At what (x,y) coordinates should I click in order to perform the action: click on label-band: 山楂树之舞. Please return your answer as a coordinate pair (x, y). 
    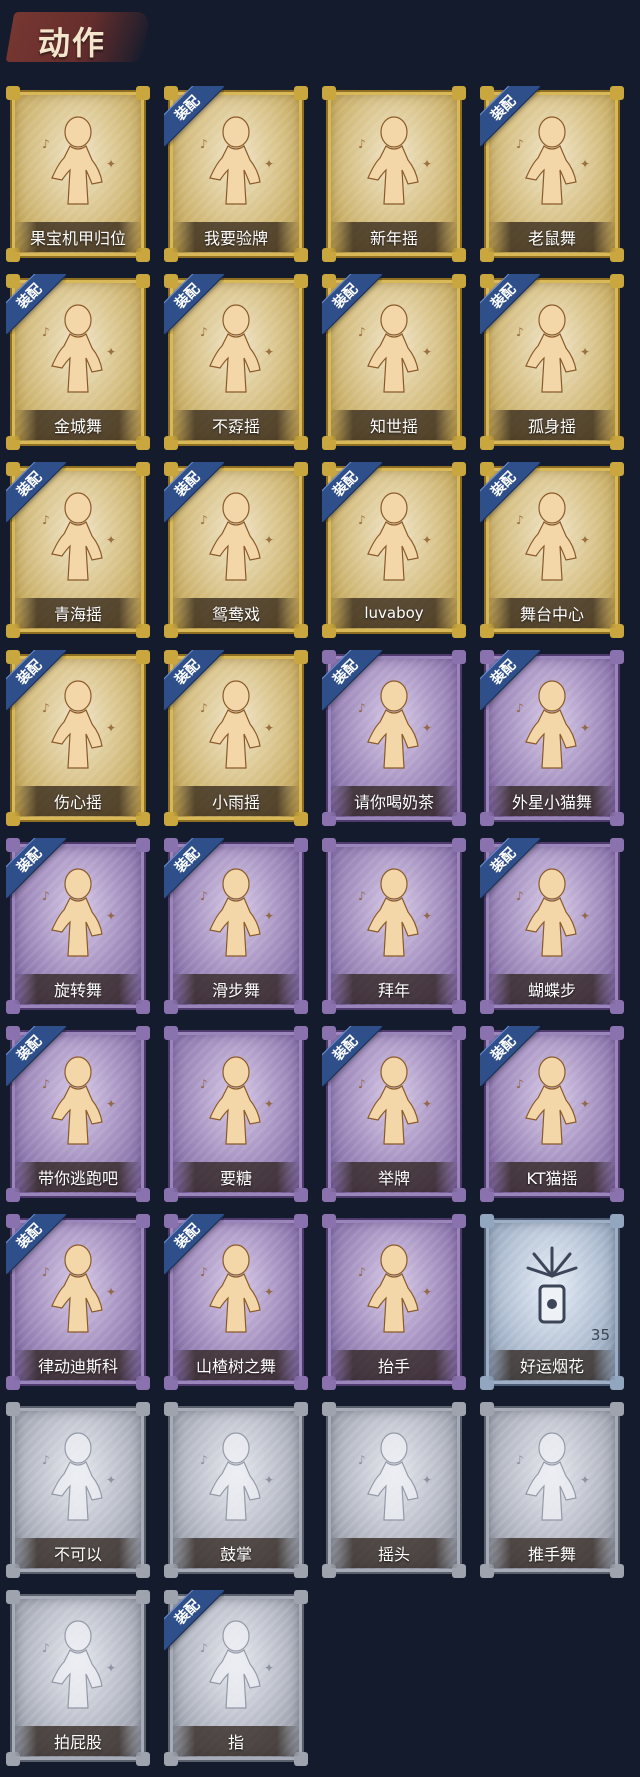
    Looking at the image, I should click on (236, 1365).